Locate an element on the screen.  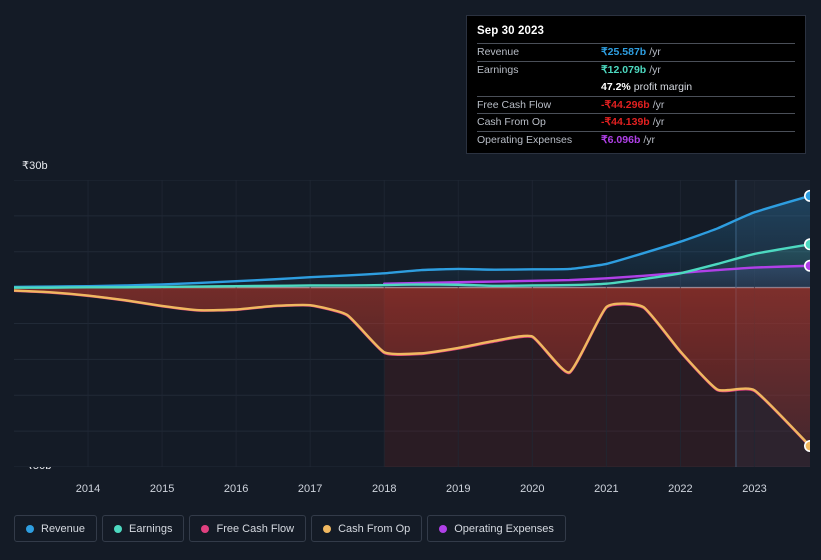
tooltip-row-value: ₹6.096b is located at coordinates (621, 139).